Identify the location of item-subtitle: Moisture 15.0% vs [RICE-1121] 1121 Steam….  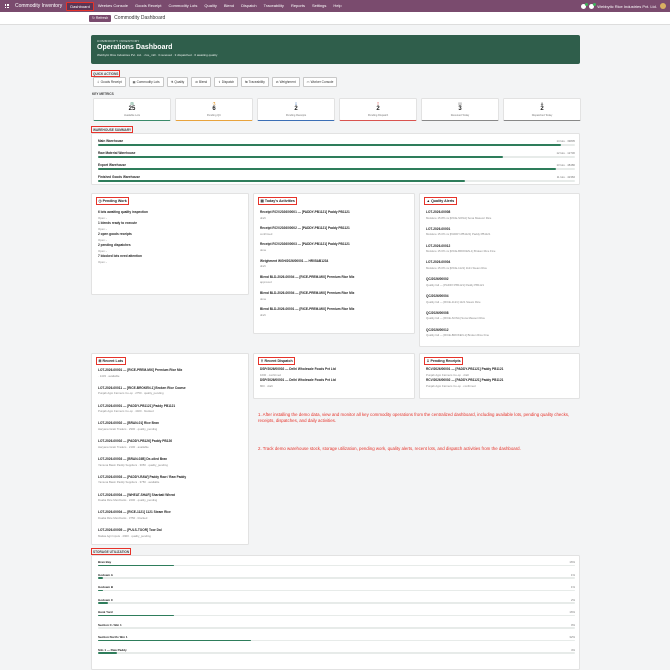
(456, 267).